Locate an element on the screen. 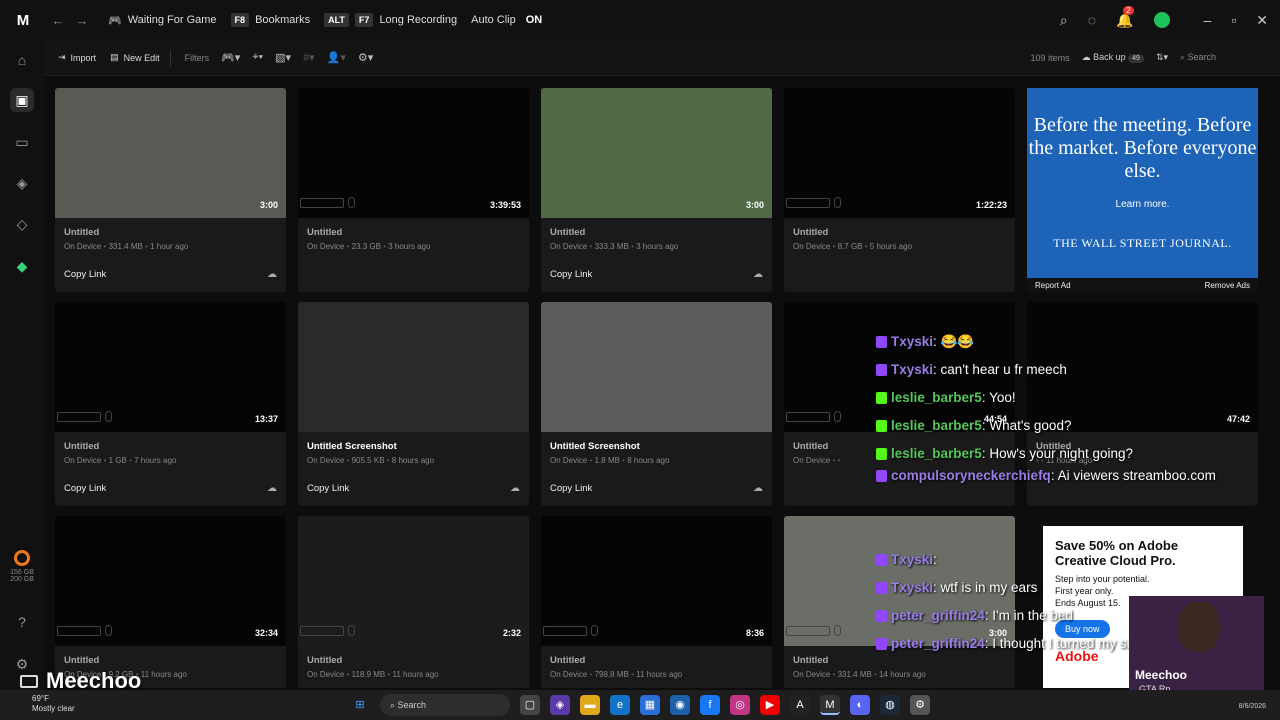 The height and width of the screenshot is (720, 1280). taskbar-search: ⌕ Search is located at coordinates (445, 705).